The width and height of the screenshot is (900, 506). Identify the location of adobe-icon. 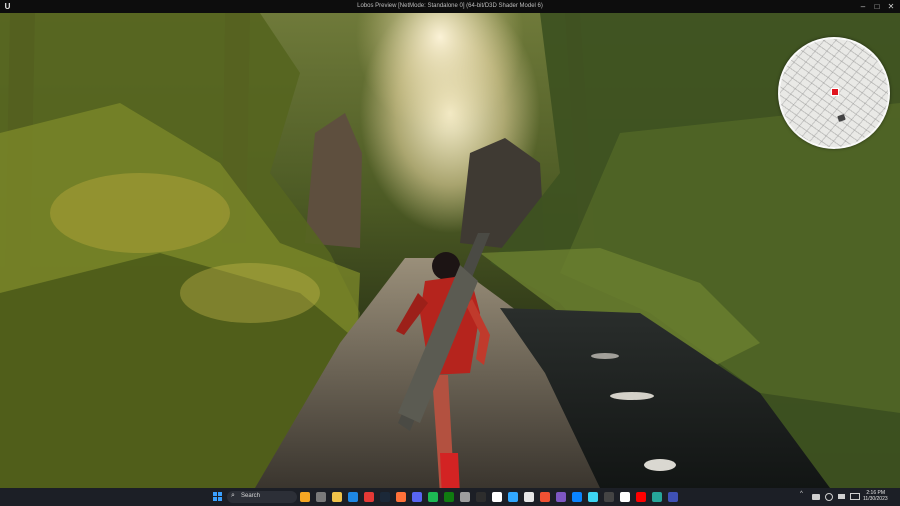
(641, 497).